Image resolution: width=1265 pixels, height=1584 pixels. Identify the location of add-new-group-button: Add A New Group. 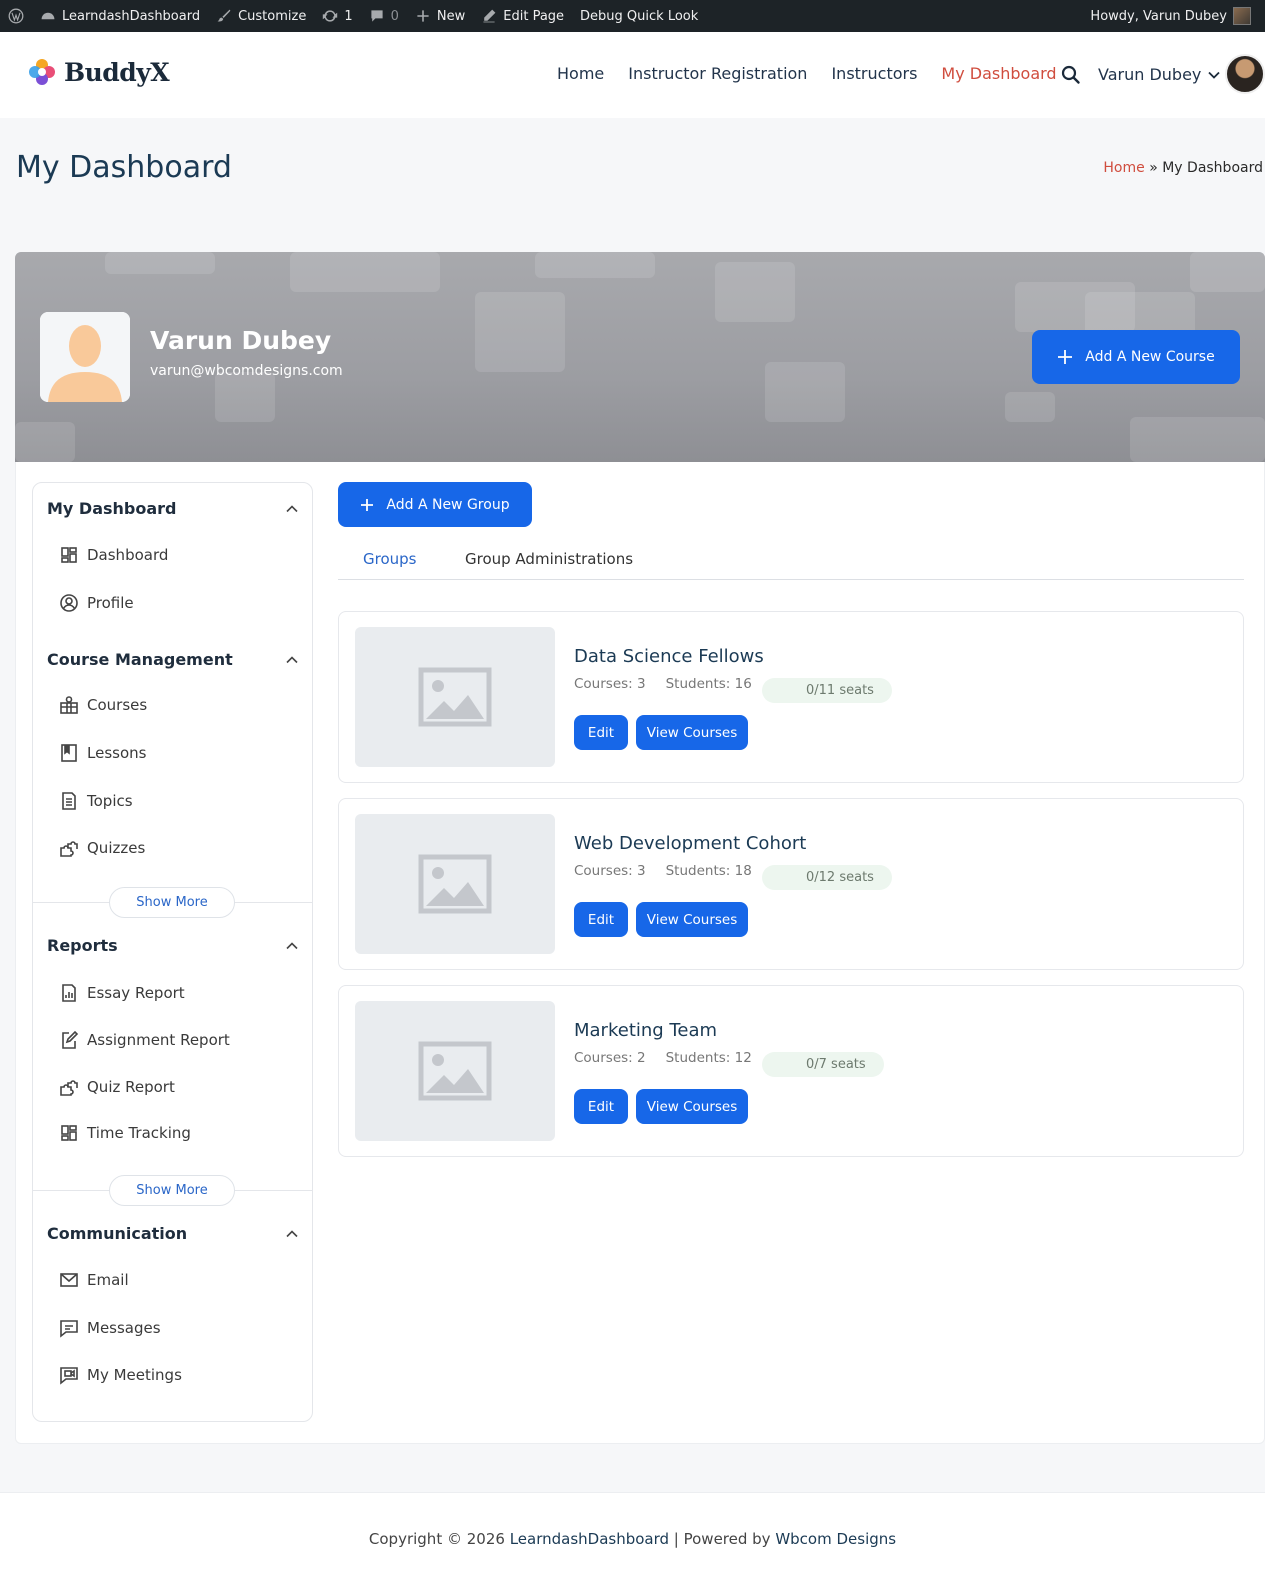
(435, 504).